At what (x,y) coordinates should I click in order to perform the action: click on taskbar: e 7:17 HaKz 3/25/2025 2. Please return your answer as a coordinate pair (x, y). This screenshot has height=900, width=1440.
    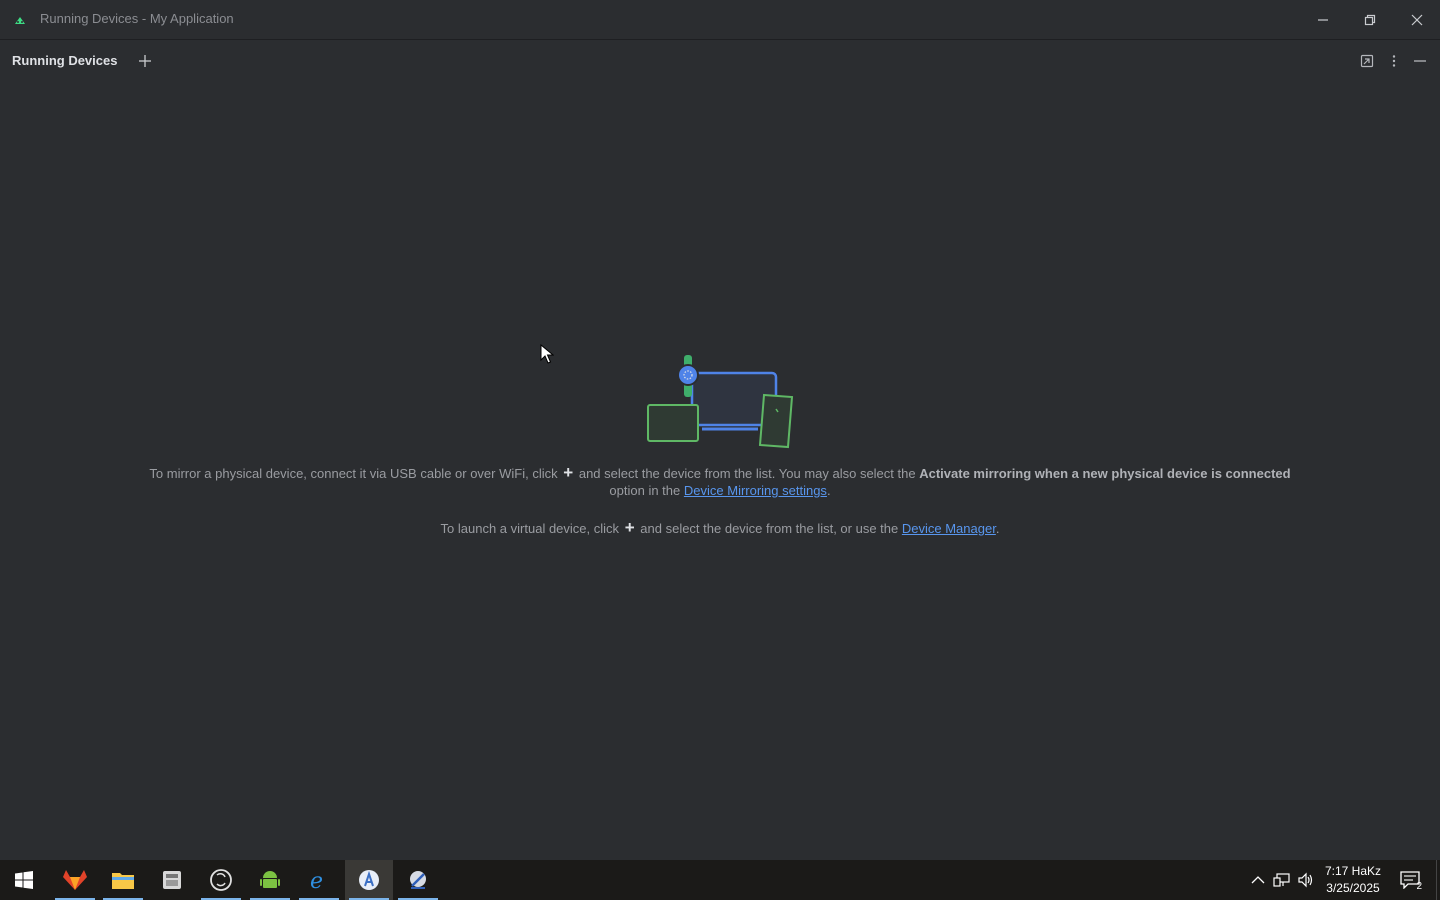
    Looking at the image, I should click on (720, 880).